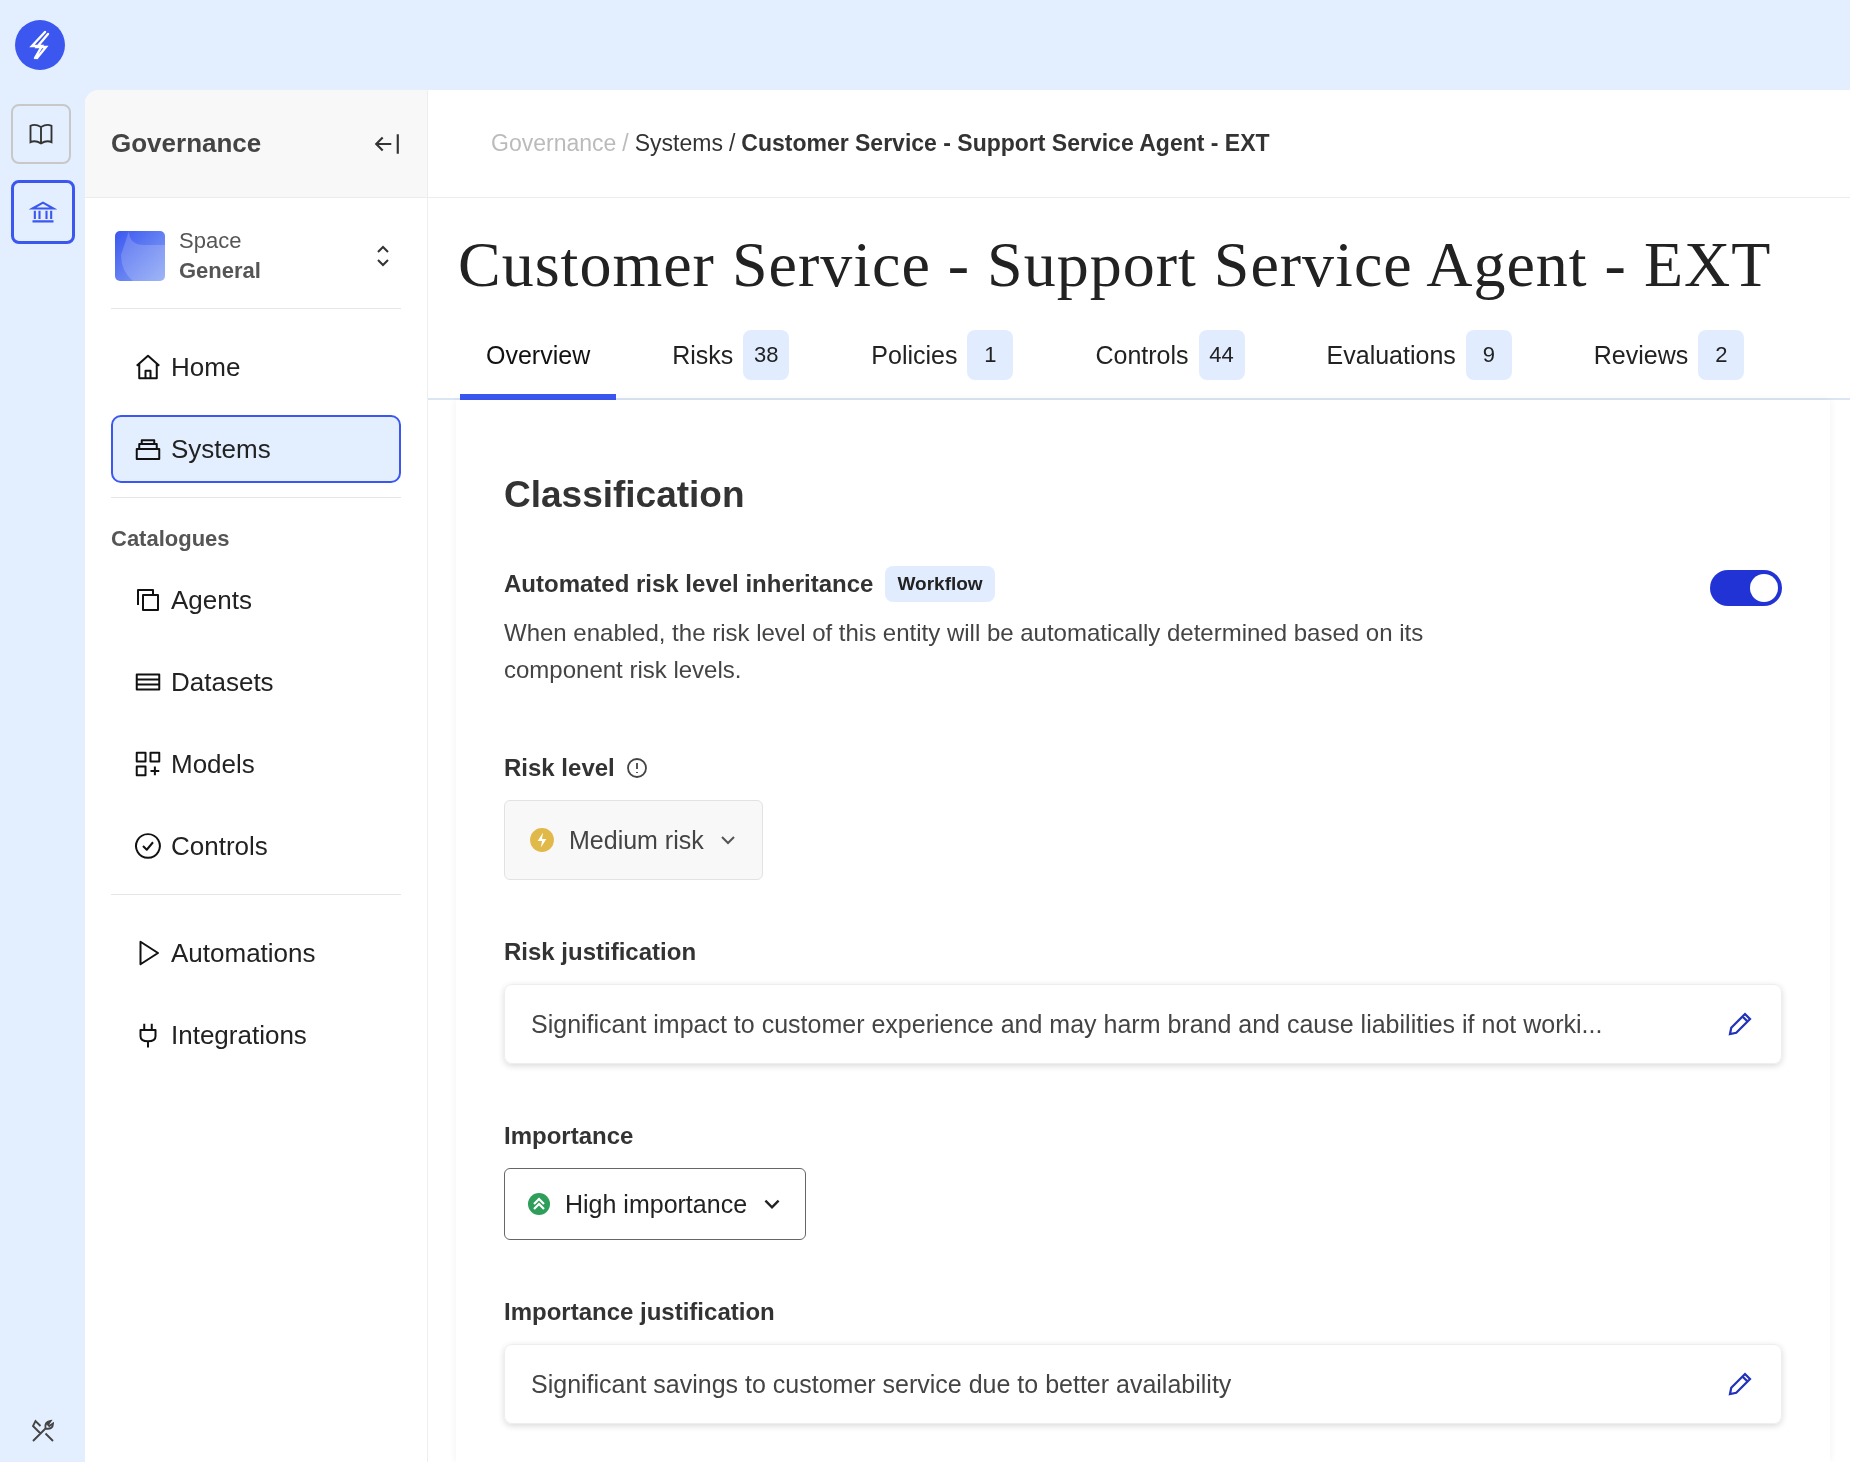 The height and width of the screenshot is (1462, 1850). Describe the element at coordinates (559, 768) in the screenshot. I see `field-label: Risk level` at that location.